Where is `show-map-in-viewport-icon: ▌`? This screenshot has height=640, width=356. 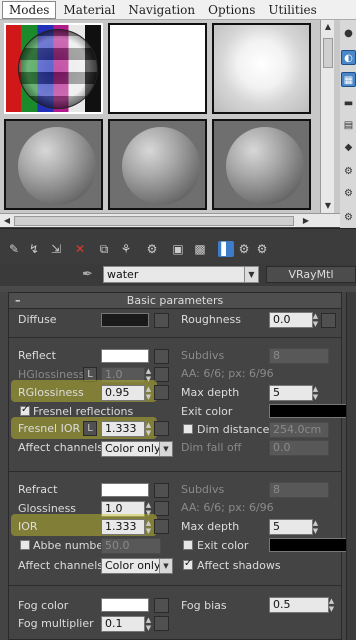
show-map-in-viewport-icon: ▌ is located at coordinates (226, 249).